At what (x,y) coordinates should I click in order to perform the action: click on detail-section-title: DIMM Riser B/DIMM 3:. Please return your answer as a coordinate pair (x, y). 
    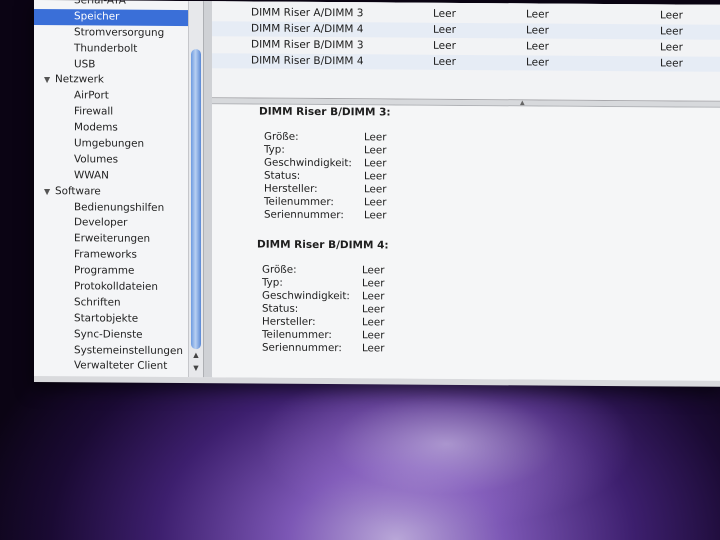
    Looking at the image, I should click on (325, 112).